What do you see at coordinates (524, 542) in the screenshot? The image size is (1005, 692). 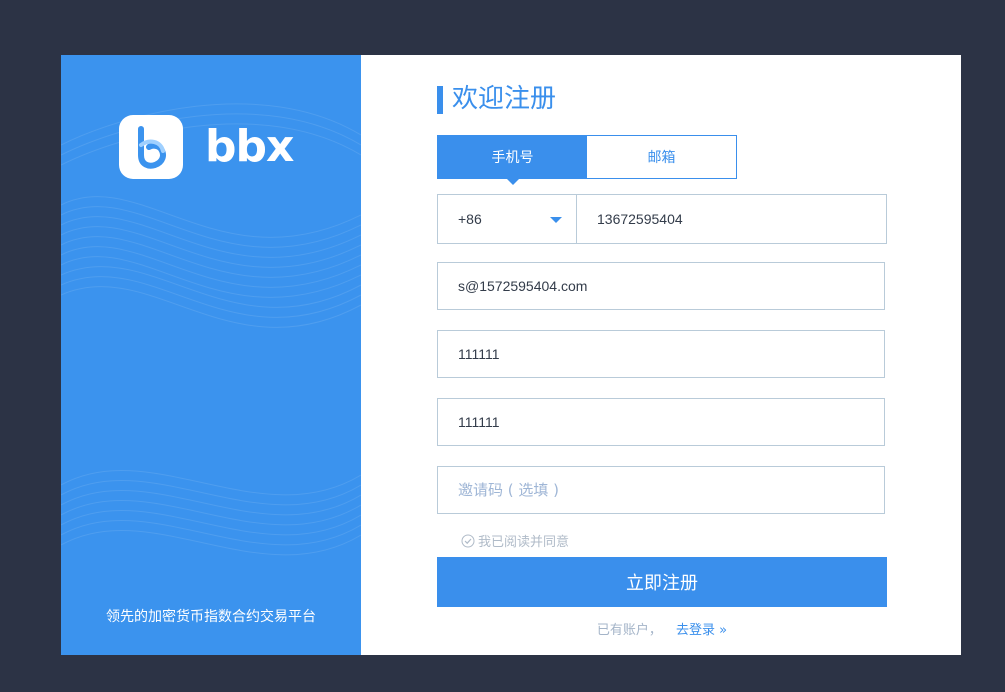 I see `agree-label: 我已阅读并同意` at bounding box center [524, 542].